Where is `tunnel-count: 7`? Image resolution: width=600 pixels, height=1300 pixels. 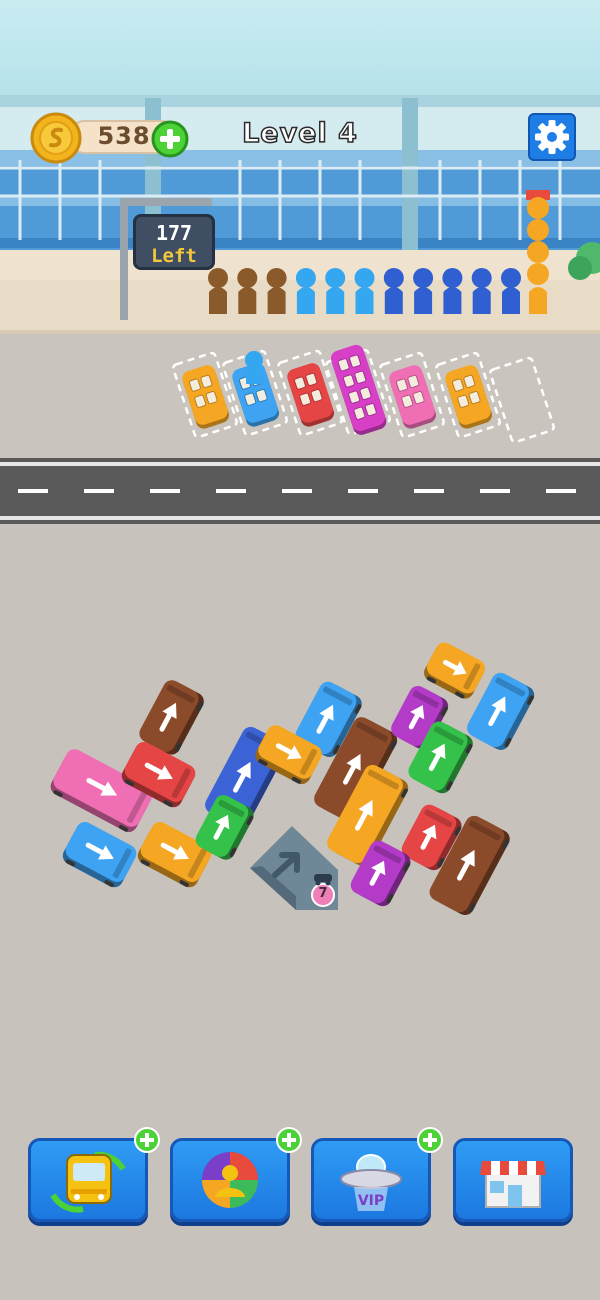 tunnel-count: 7 is located at coordinates (323, 893).